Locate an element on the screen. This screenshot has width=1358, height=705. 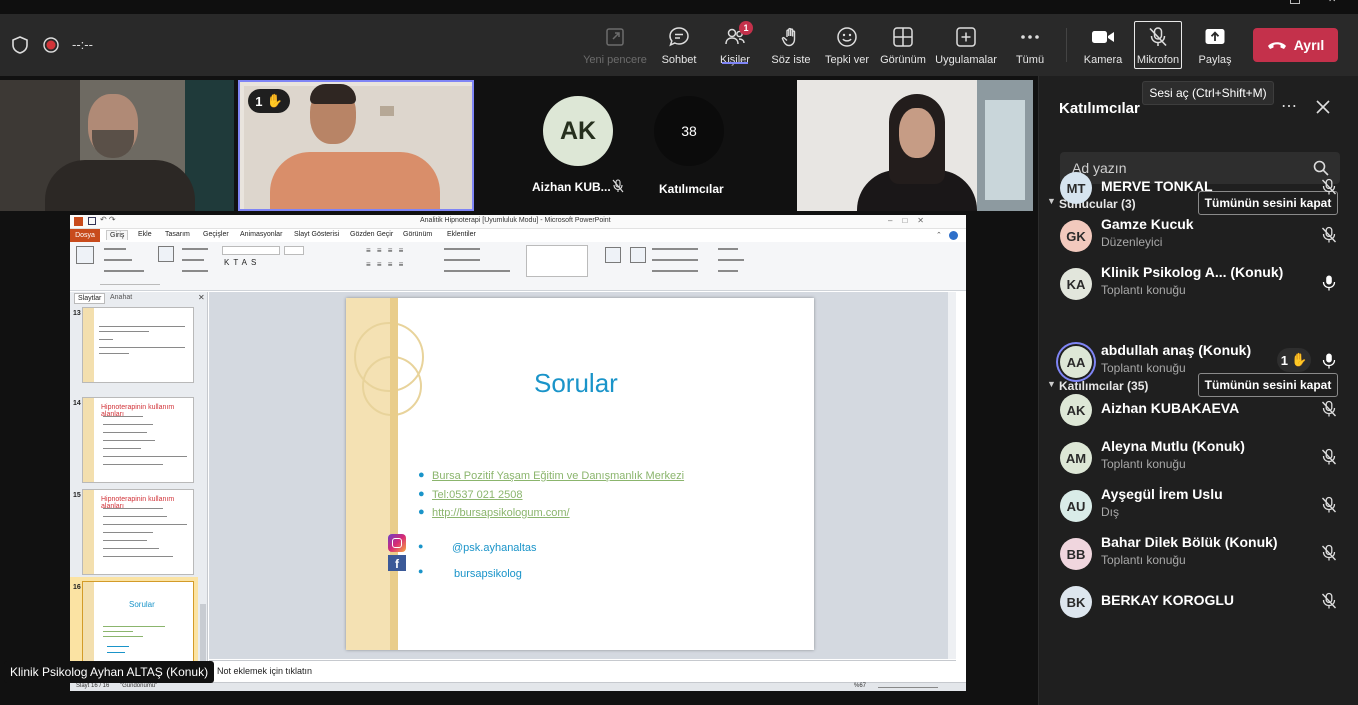
tab-outline: Anahat is located at coordinates (121, 297).